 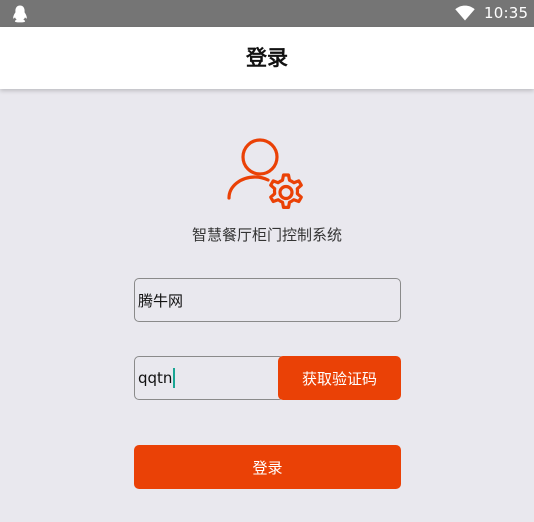 What do you see at coordinates (161, 300) in the screenshot?
I see `username-value: 腾牛网` at bounding box center [161, 300].